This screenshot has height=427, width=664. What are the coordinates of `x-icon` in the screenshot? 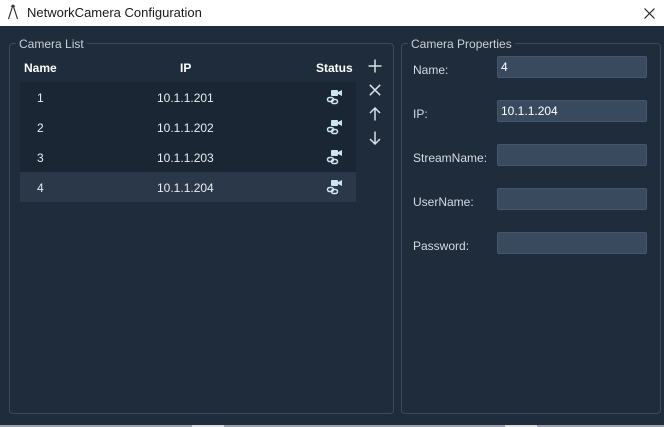 It's located at (375, 90).